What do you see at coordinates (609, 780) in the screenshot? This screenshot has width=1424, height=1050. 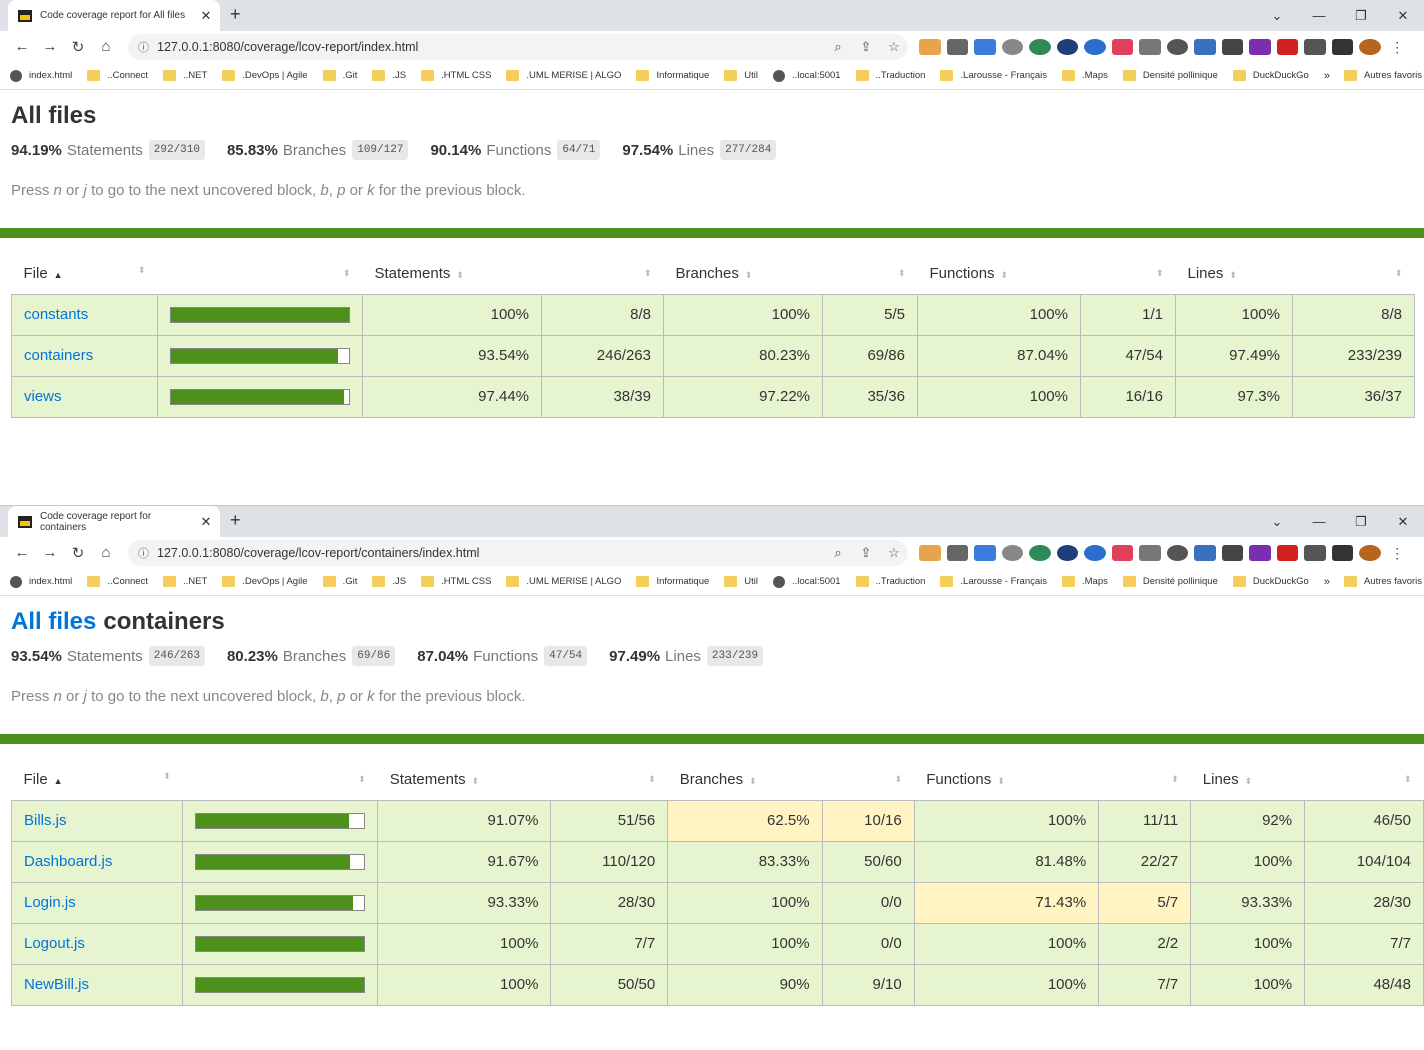 I see `column-header-statements-raw: ⬍` at bounding box center [609, 780].